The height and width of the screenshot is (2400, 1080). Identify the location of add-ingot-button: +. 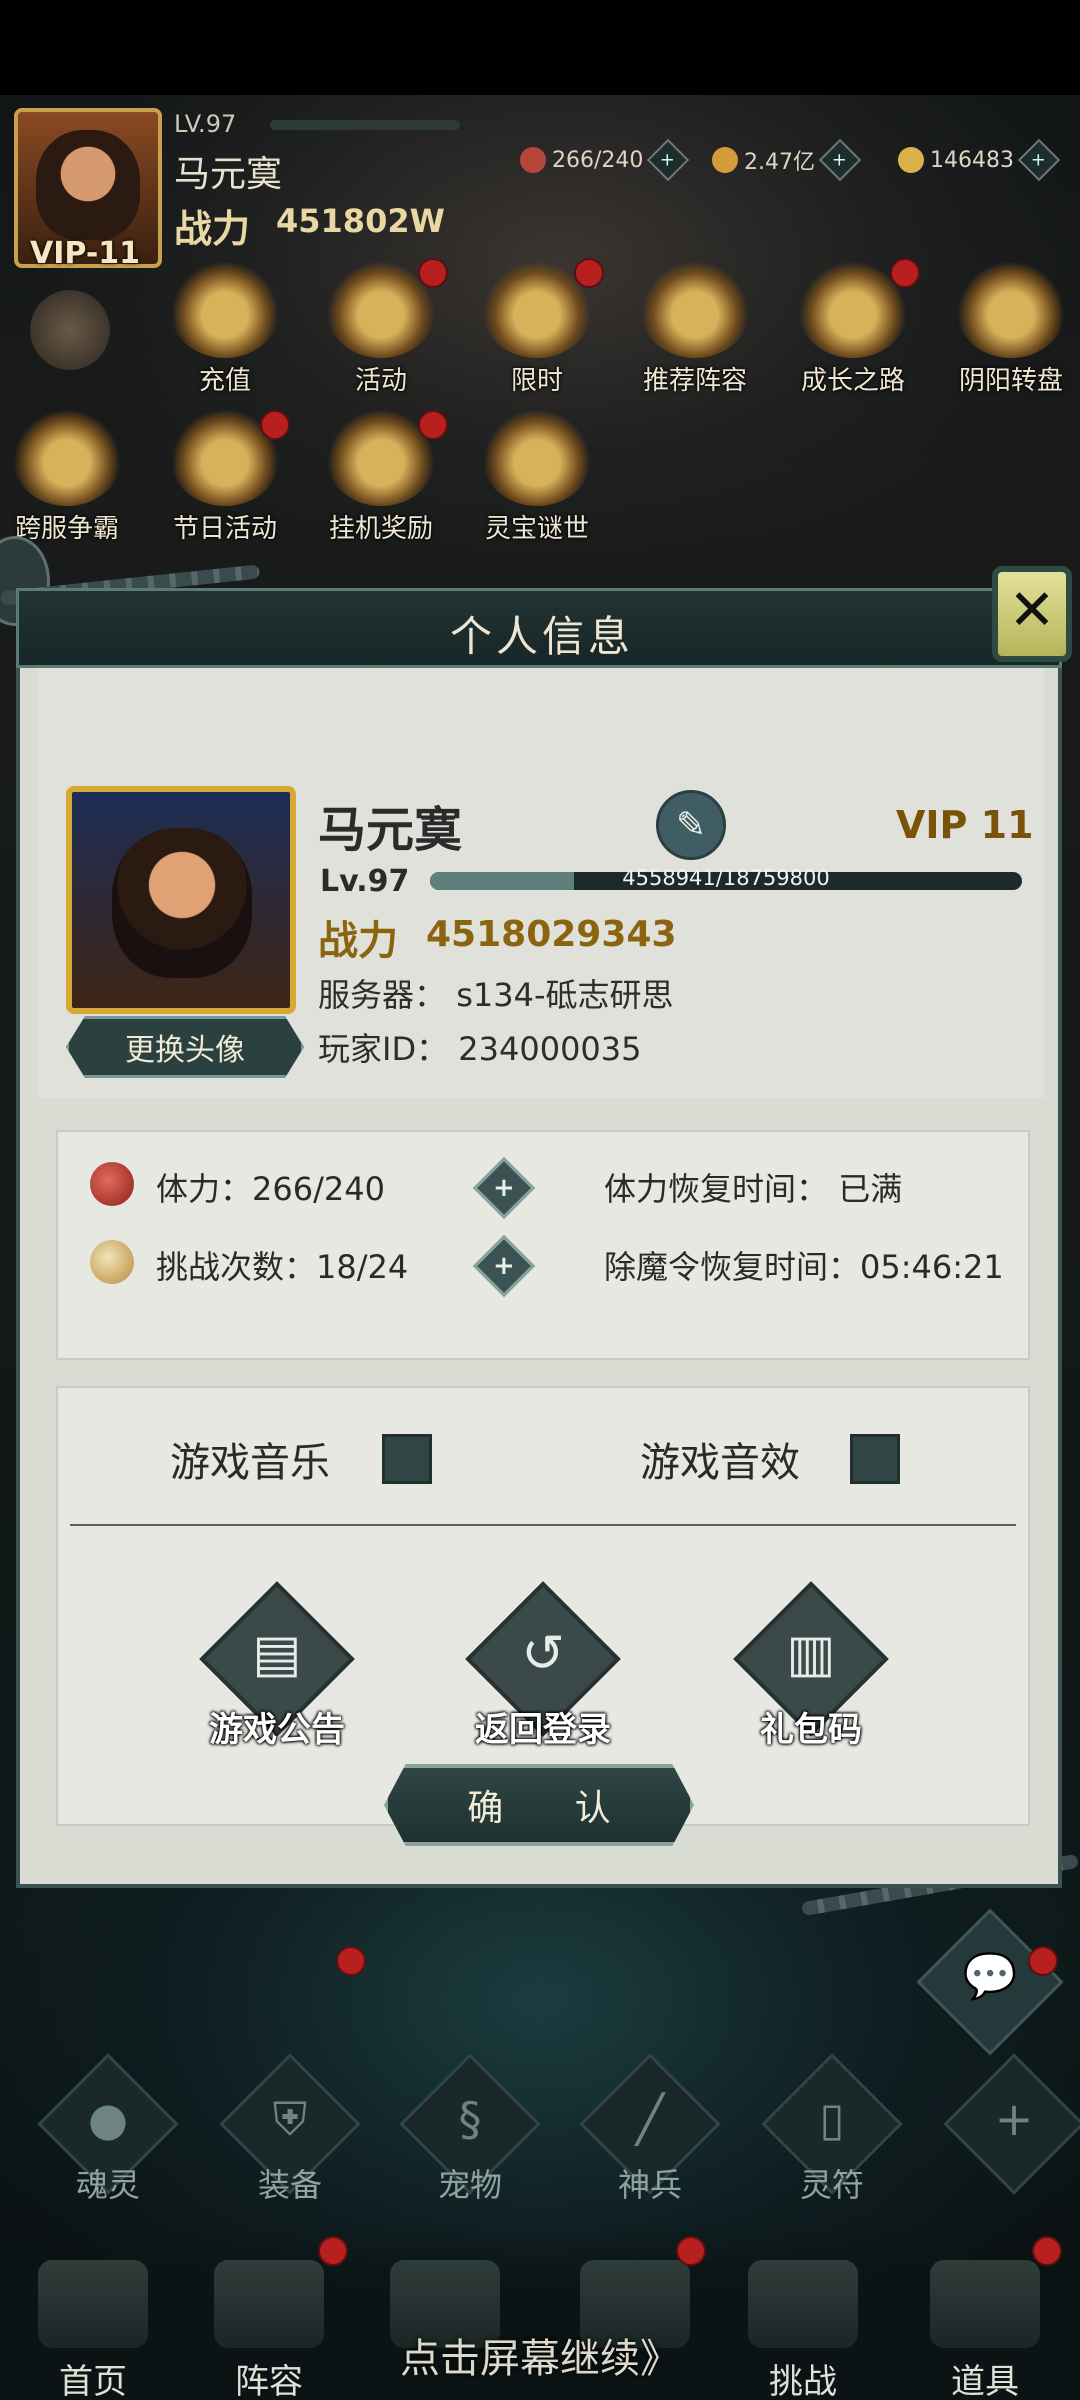
(1039, 160).